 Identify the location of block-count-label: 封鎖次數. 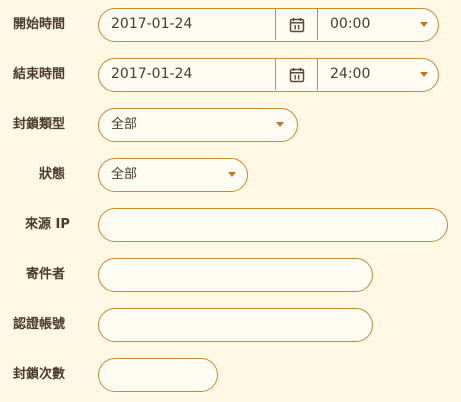
(39, 374).